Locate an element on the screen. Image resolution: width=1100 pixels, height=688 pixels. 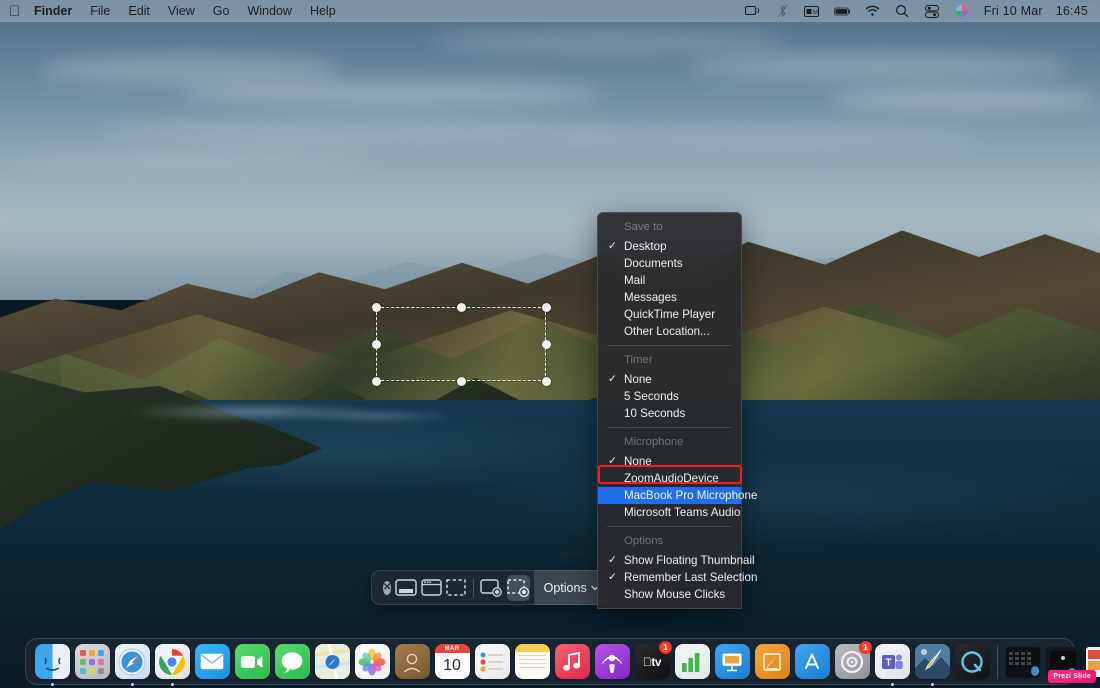
menu-group-header-microphone: Microphone is located at coordinates (654, 442).